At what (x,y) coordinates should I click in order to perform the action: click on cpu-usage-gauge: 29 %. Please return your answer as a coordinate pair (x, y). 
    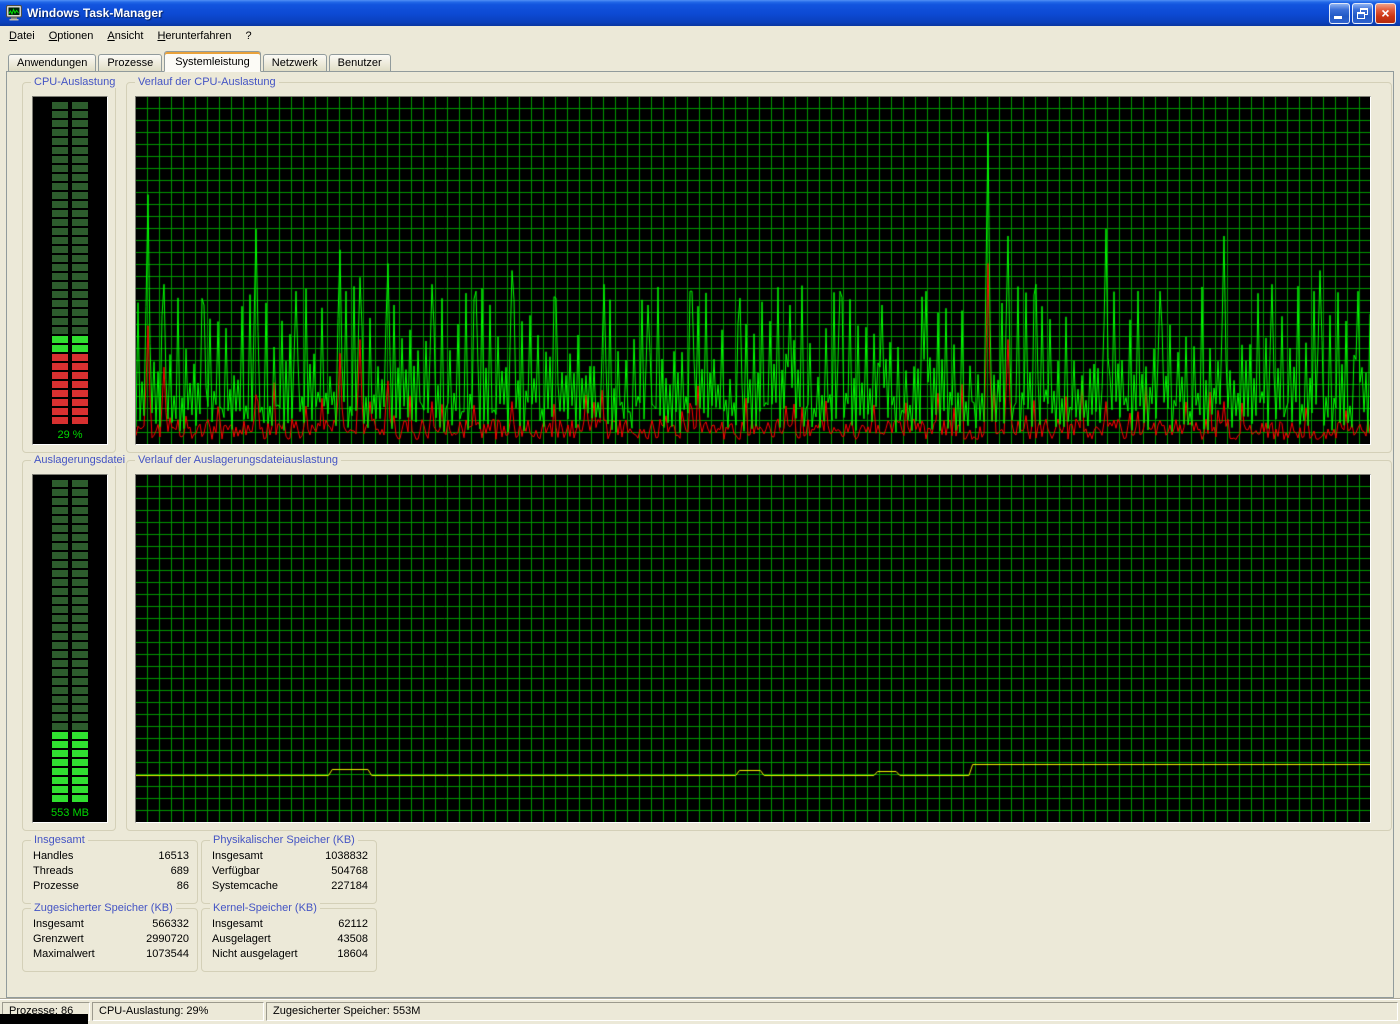
    Looking at the image, I should click on (70, 270).